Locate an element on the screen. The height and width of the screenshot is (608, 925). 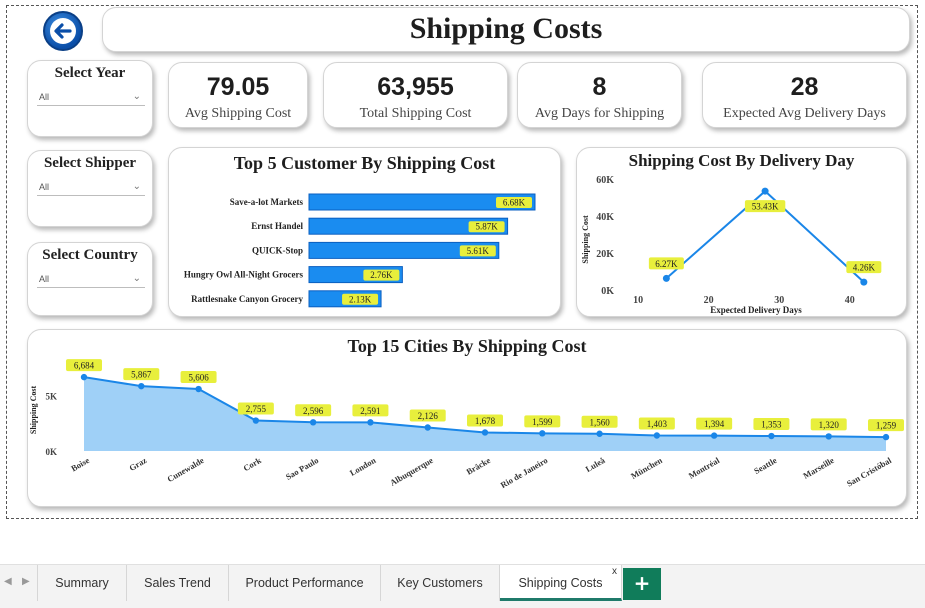
slicer-year-value: All is located at coordinates (44, 97).